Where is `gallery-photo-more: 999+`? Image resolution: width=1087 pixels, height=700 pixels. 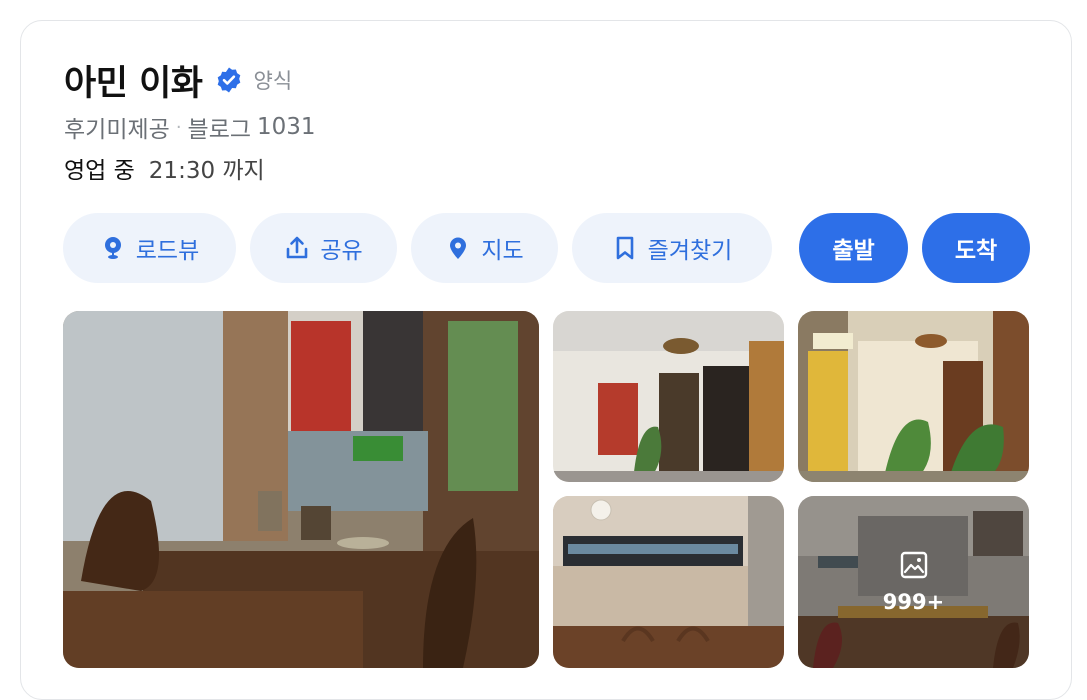 gallery-photo-more: 999+ is located at coordinates (913, 582).